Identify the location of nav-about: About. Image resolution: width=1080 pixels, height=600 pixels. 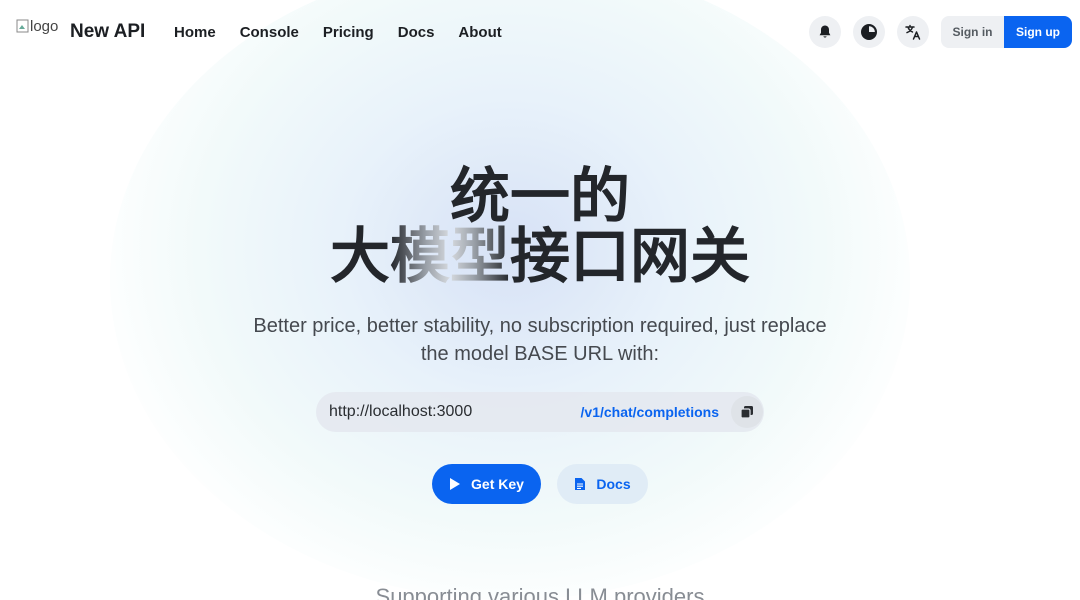
(479, 32).